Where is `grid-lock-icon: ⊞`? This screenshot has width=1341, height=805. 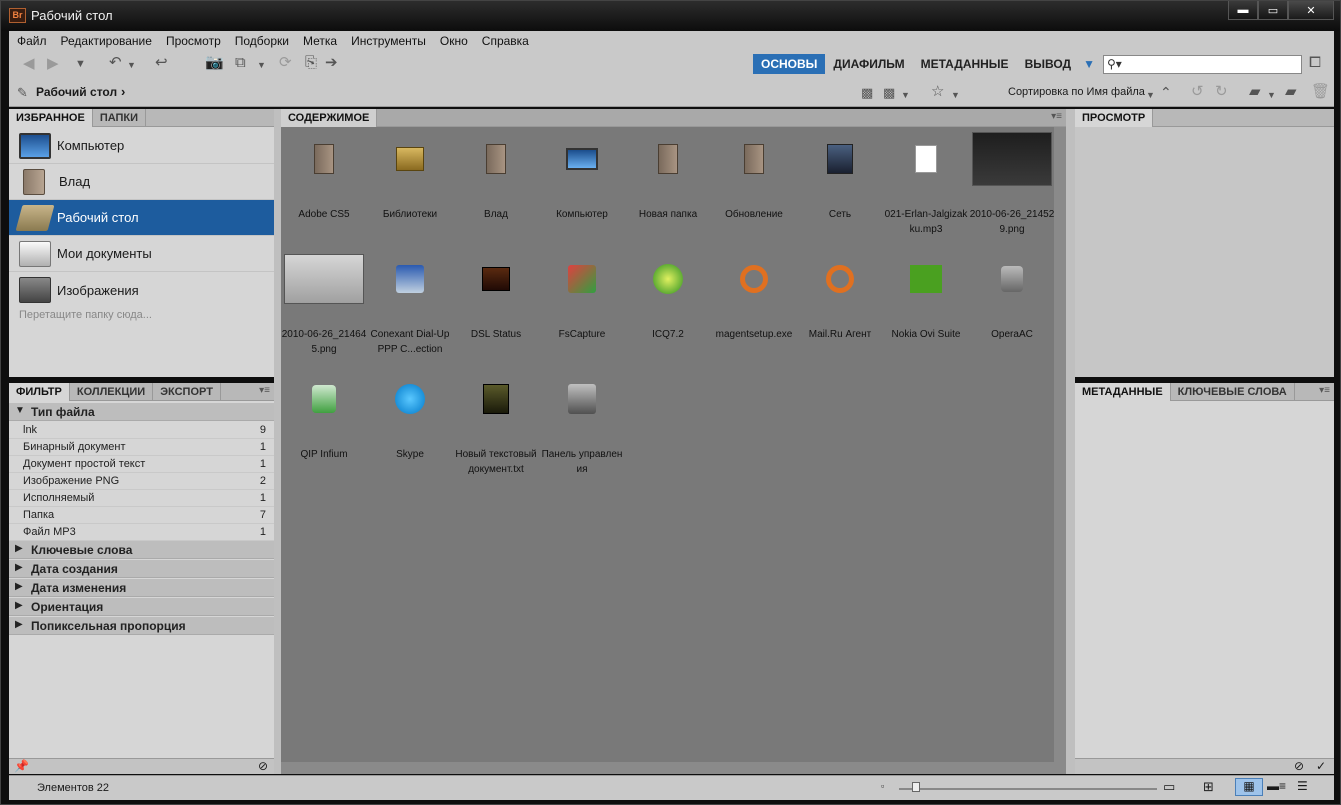
grid-lock-icon: ⊞ is located at coordinates (1208, 787).